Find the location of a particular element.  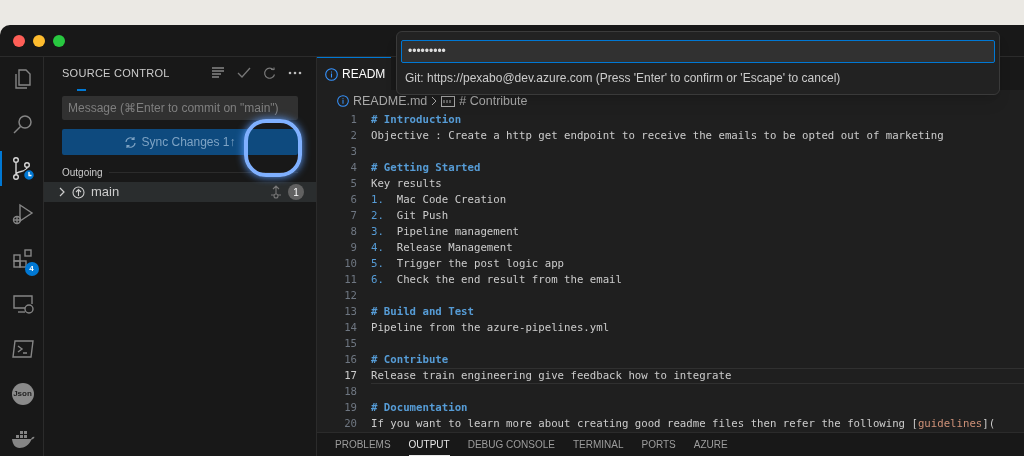

branch-name: main is located at coordinates (105, 192).